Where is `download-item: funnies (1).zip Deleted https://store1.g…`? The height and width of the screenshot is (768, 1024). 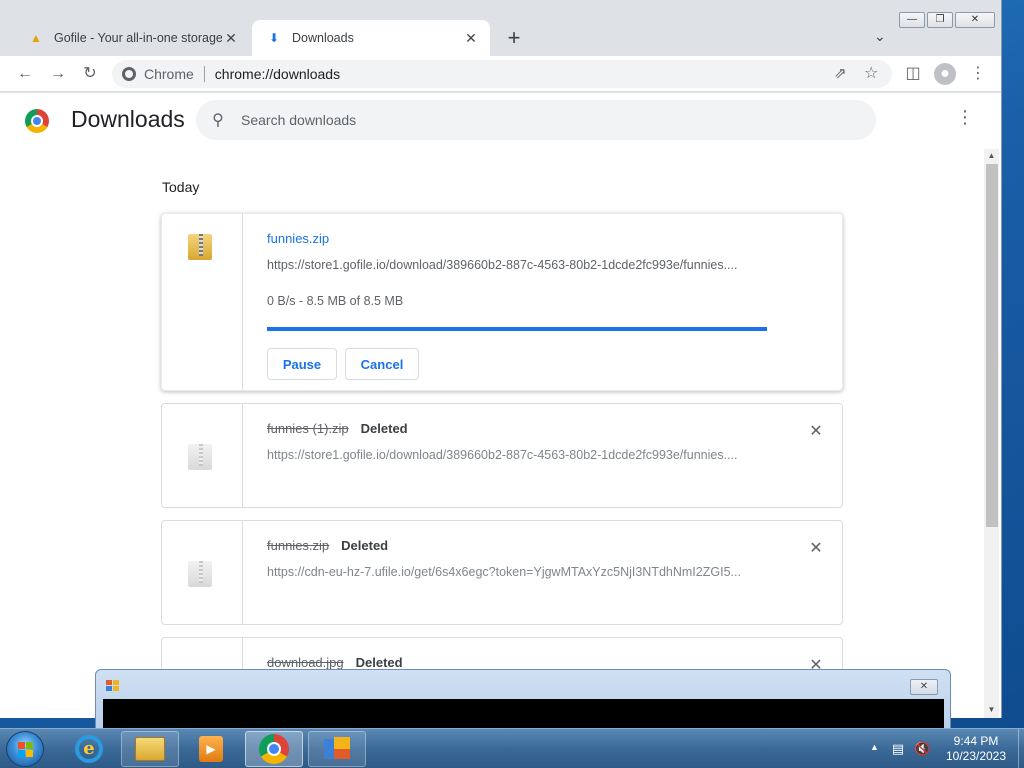 download-item: funnies (1).zip Deleted https://store1.g… is located at coordinates (502, 455).